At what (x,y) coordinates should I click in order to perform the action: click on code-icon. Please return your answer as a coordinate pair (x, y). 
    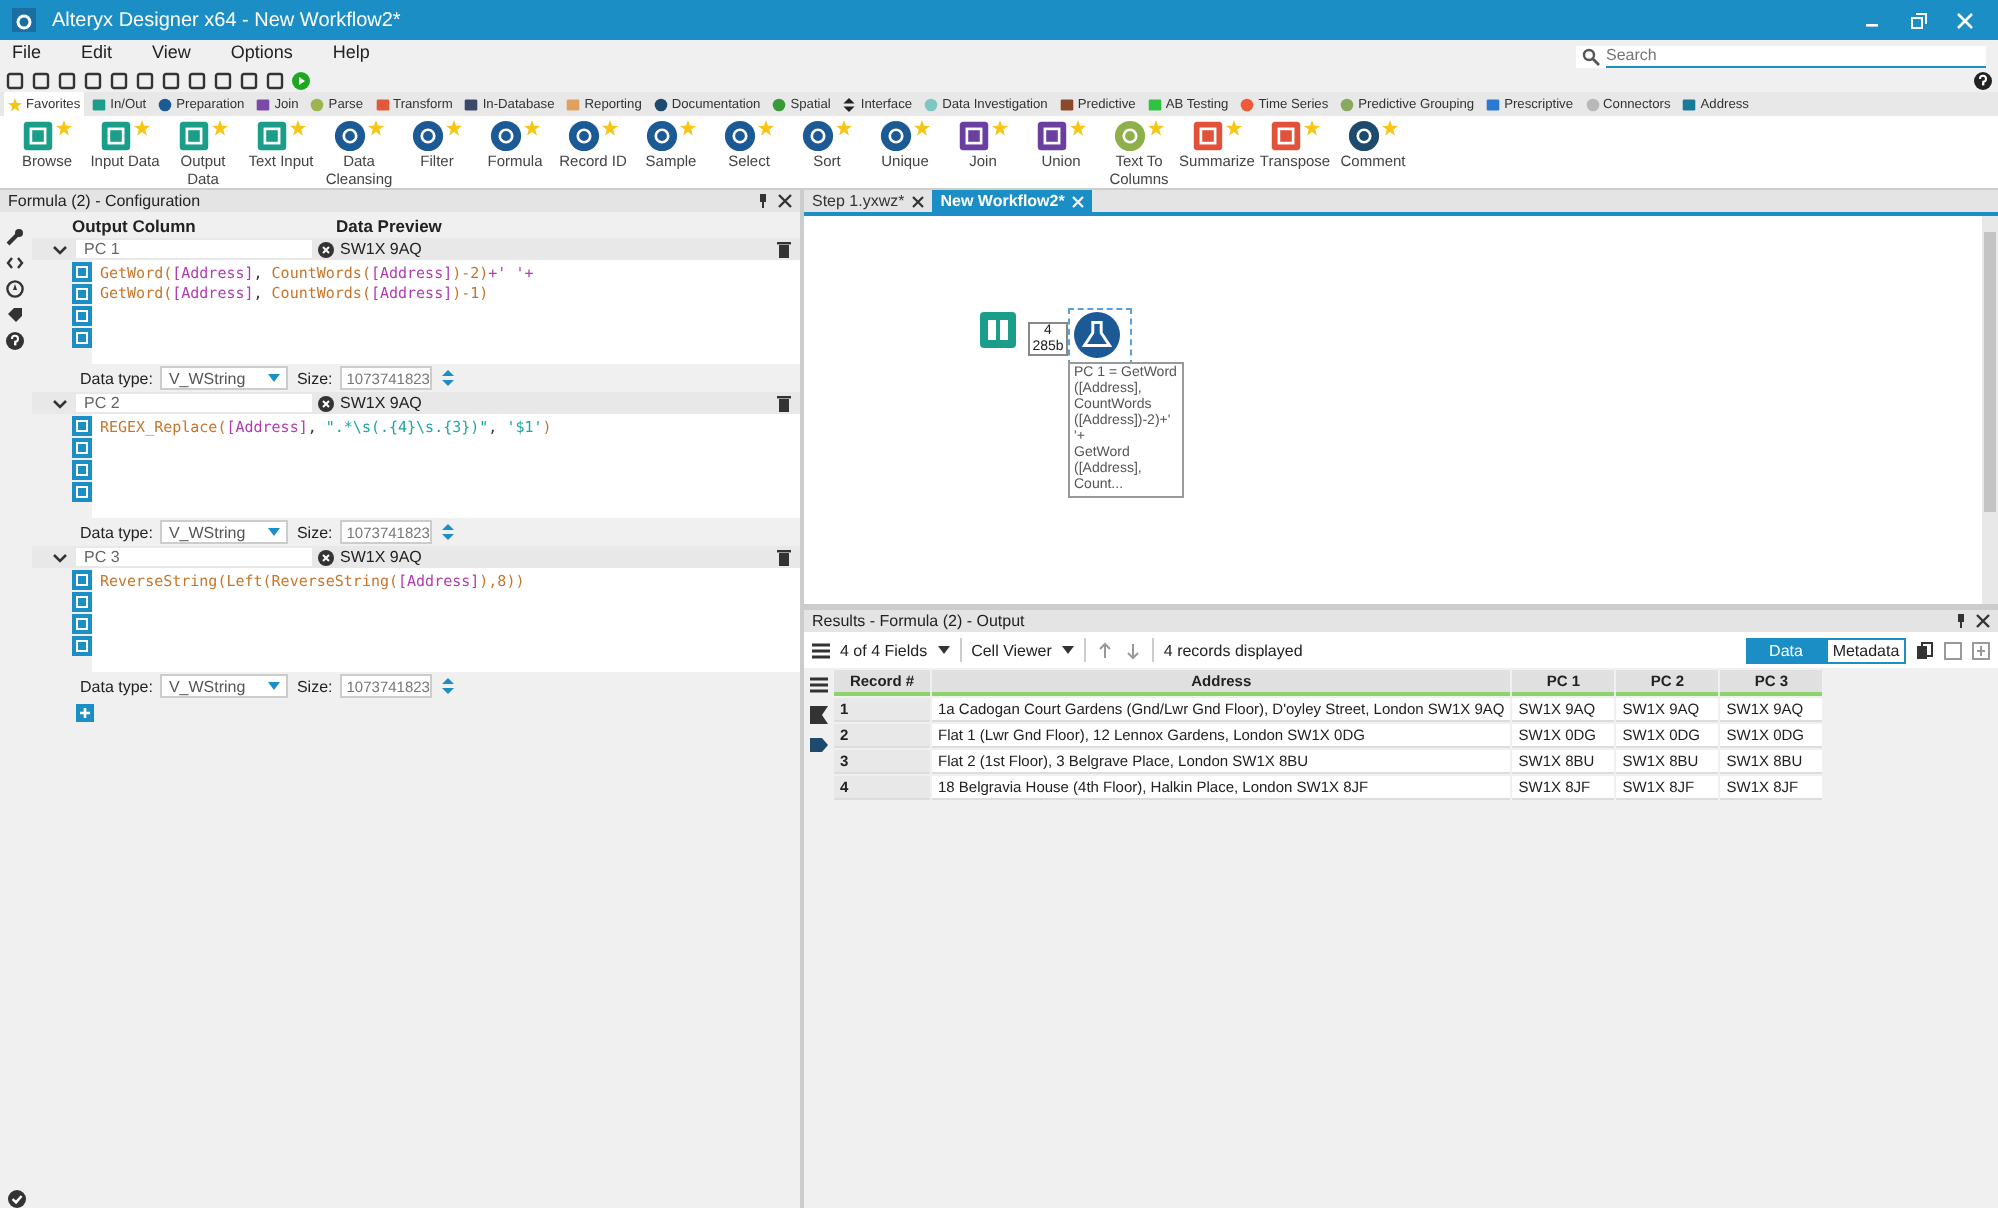
    Looking at the image, I should click on (14, 263).